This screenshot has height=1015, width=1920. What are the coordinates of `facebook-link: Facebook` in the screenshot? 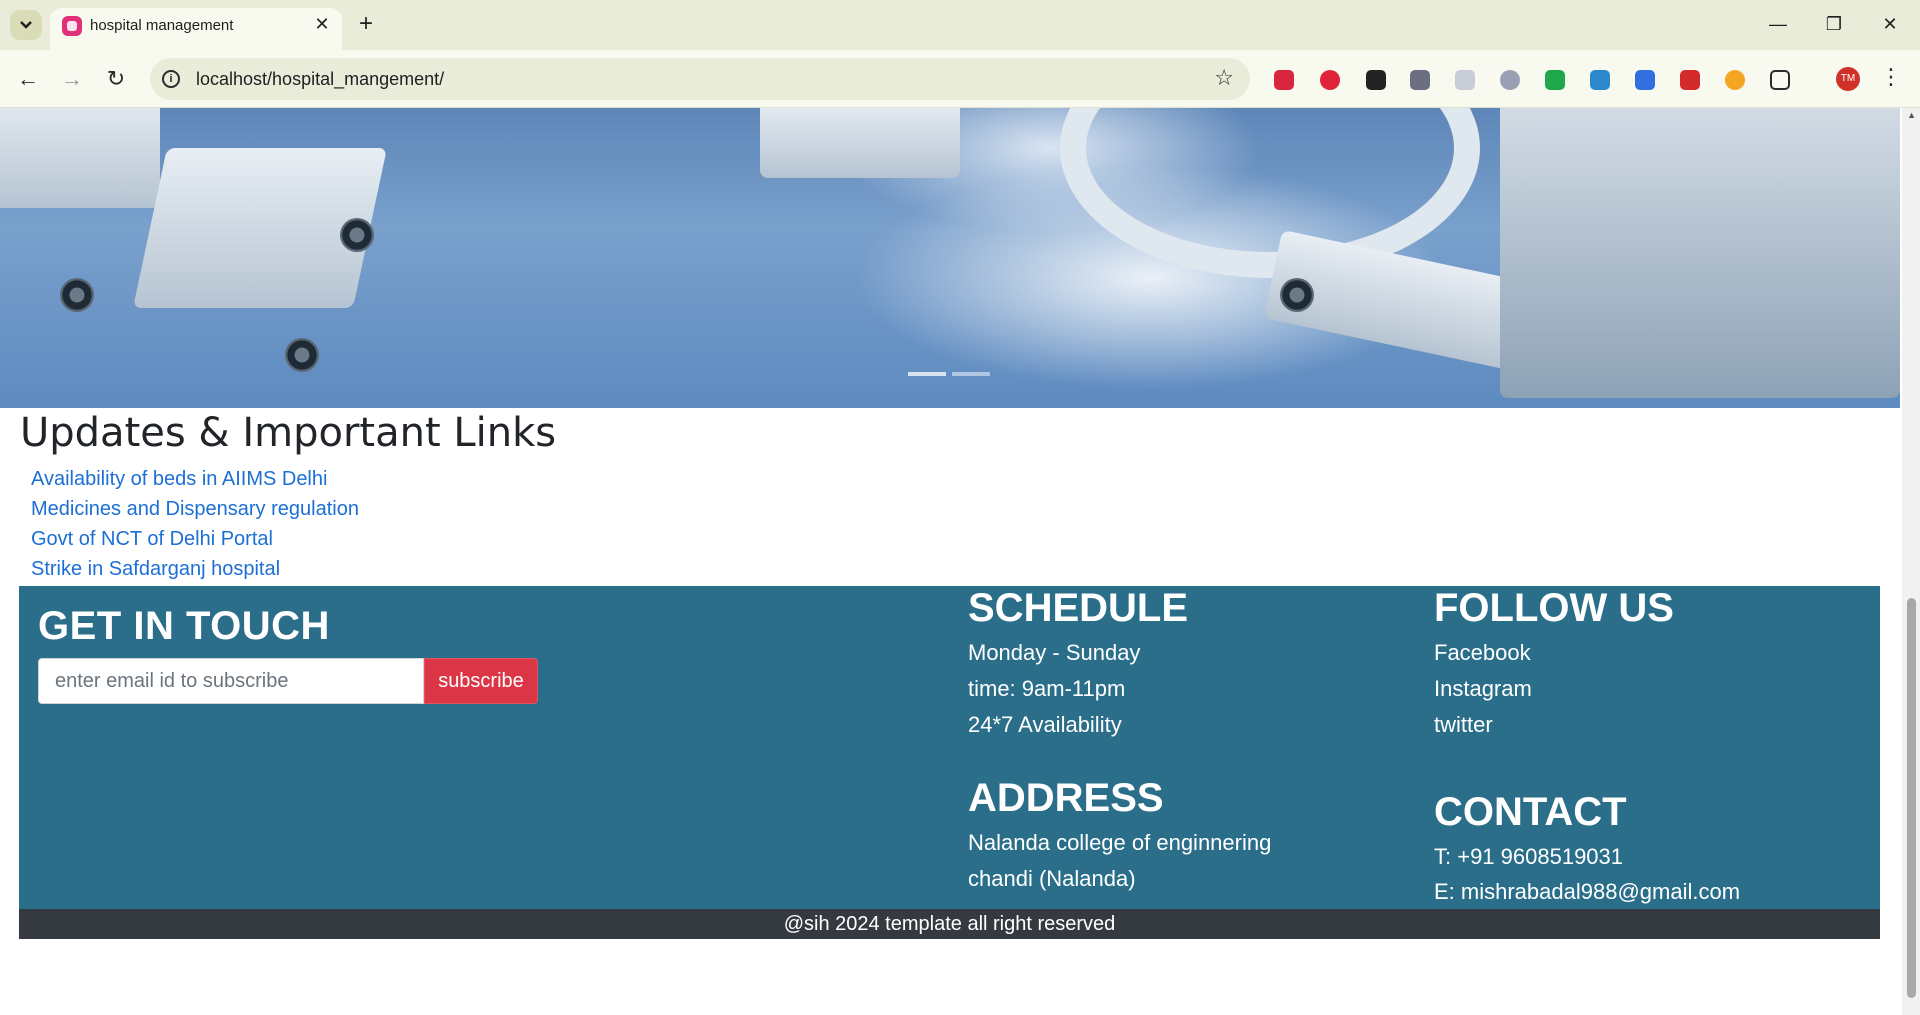 It's located at (1482, 653).